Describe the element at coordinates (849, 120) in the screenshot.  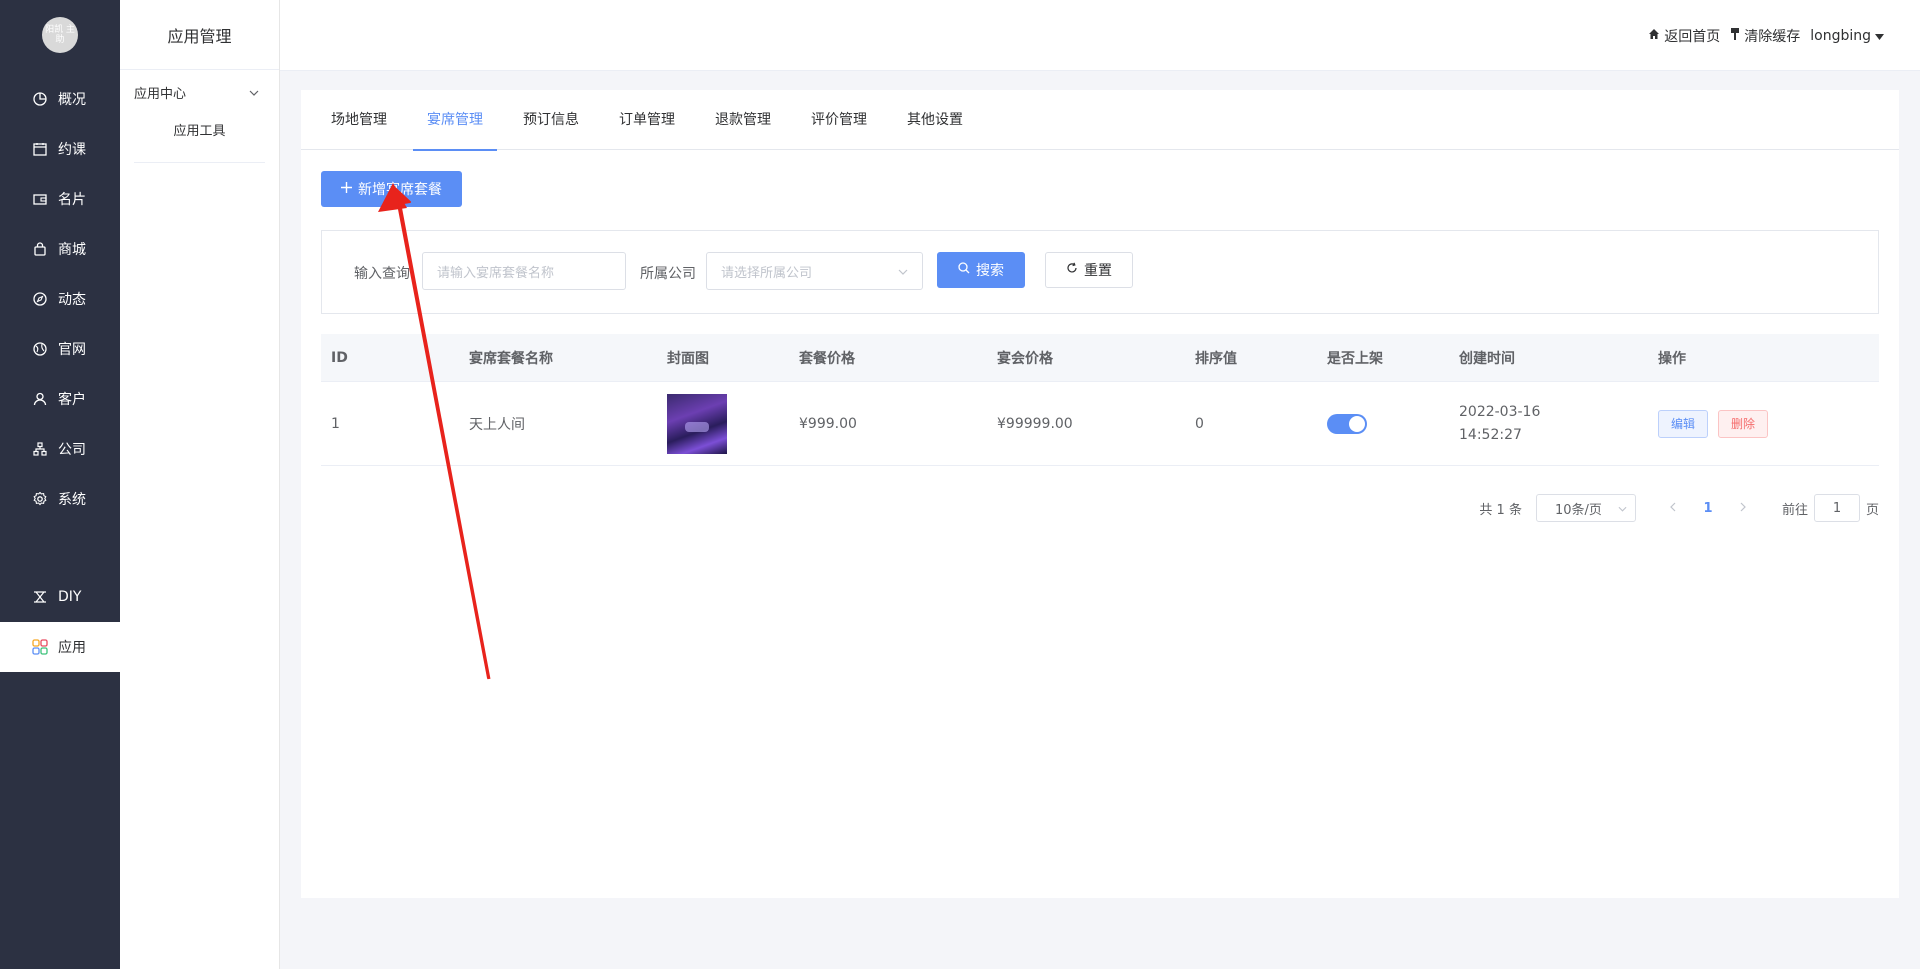
I see `tab-reviews: 评价管理` at that location.